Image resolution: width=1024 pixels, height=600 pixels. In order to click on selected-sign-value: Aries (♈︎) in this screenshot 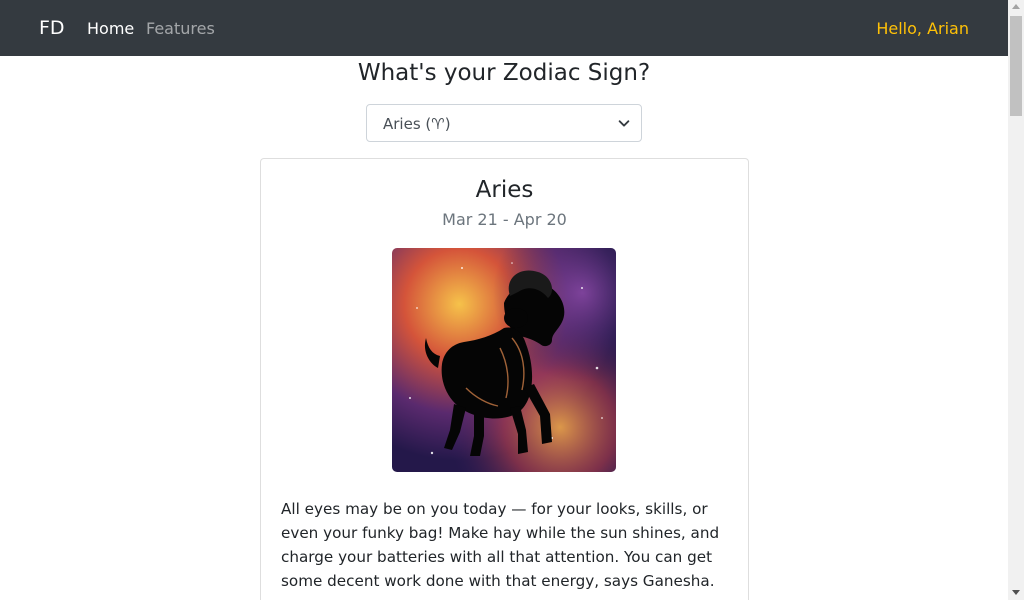, I will do `click(417, 124)`.